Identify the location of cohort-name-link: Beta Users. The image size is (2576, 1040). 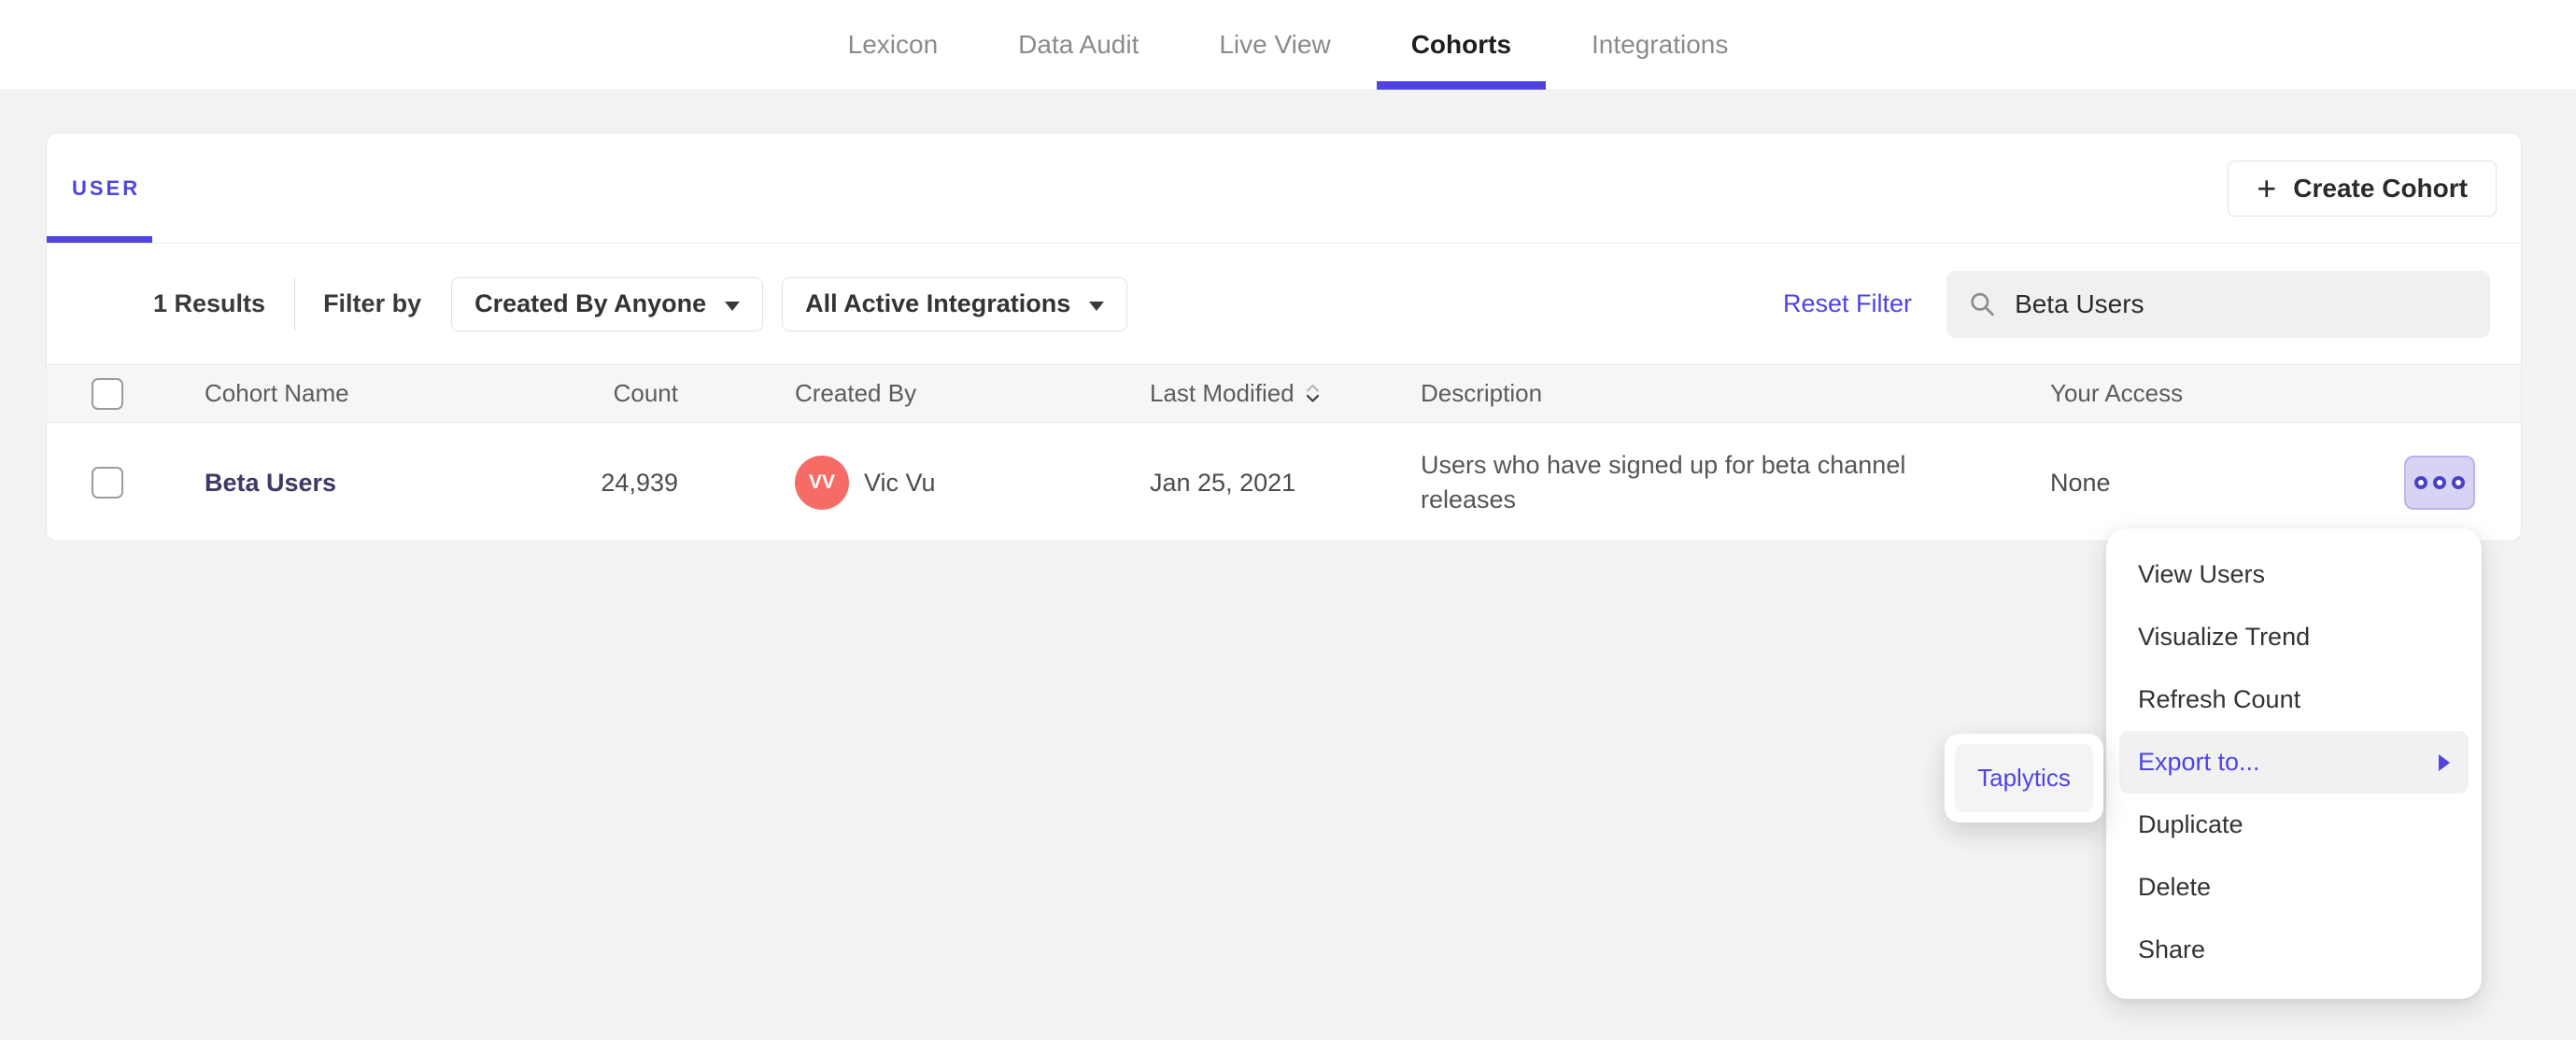
(270, 483).